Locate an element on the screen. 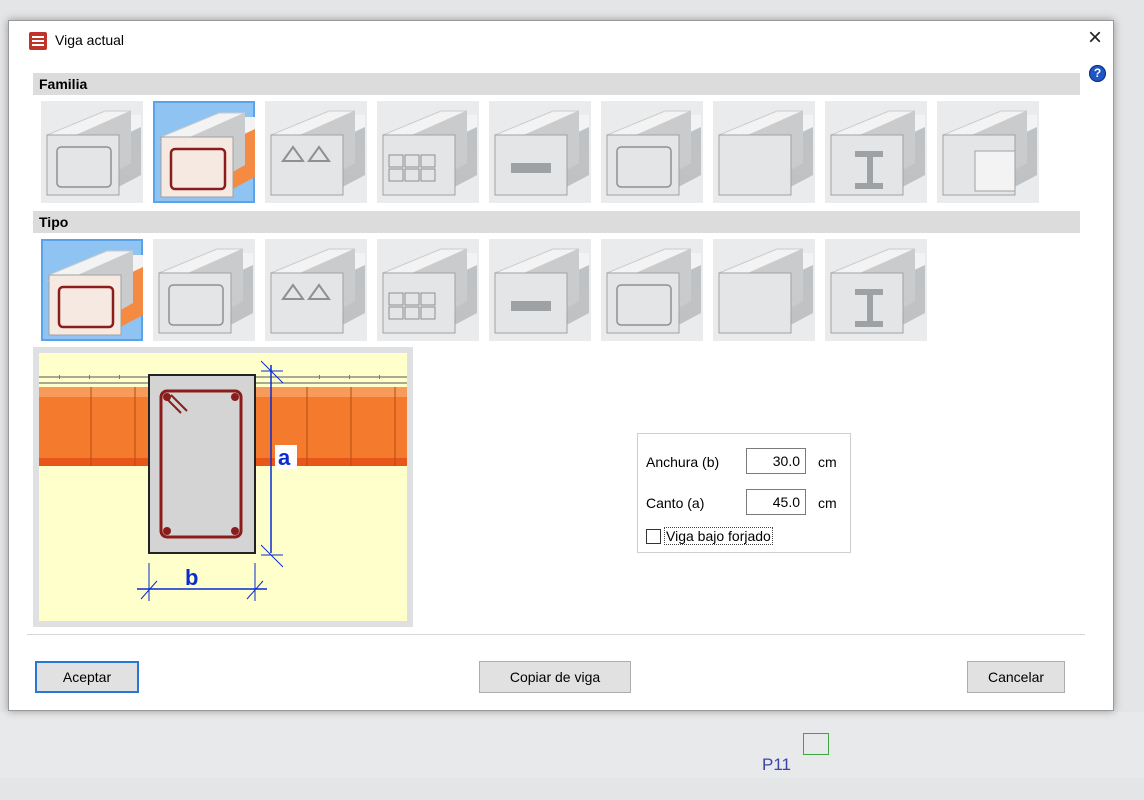 This screenshot has width=1144, height=800. familia-header: Familia is located at coordinates (556, 84).